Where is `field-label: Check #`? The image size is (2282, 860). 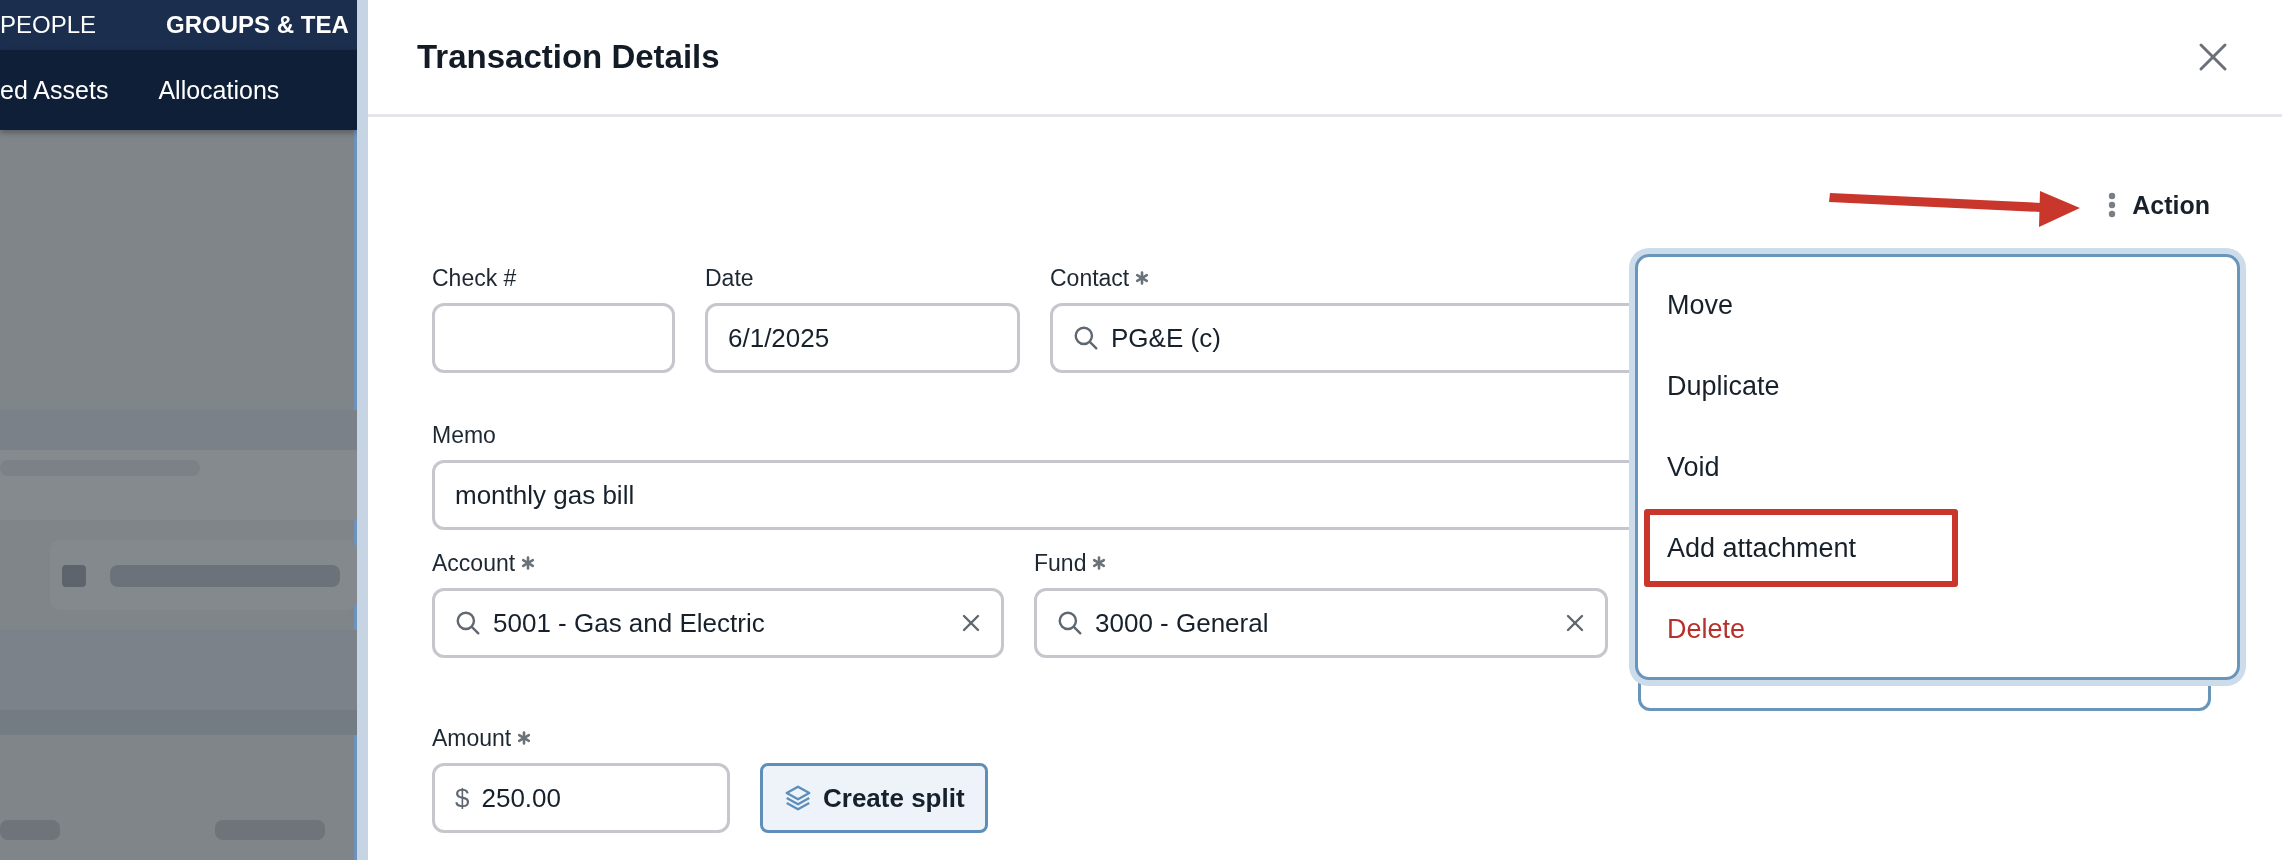 field-label: Check # is located at coordinates (474, 278).